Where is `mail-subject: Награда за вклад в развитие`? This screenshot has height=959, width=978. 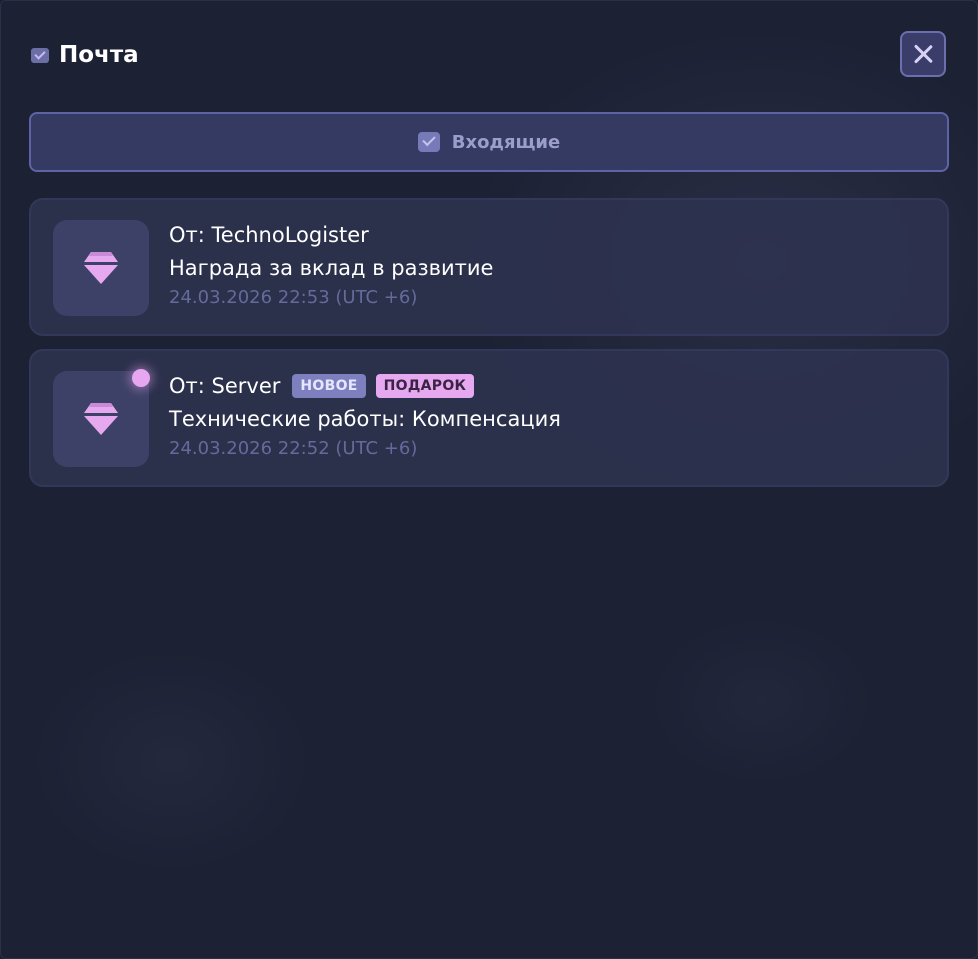
mail-subject: Награда за вклад в развитие is located at coordinates (331, 268).